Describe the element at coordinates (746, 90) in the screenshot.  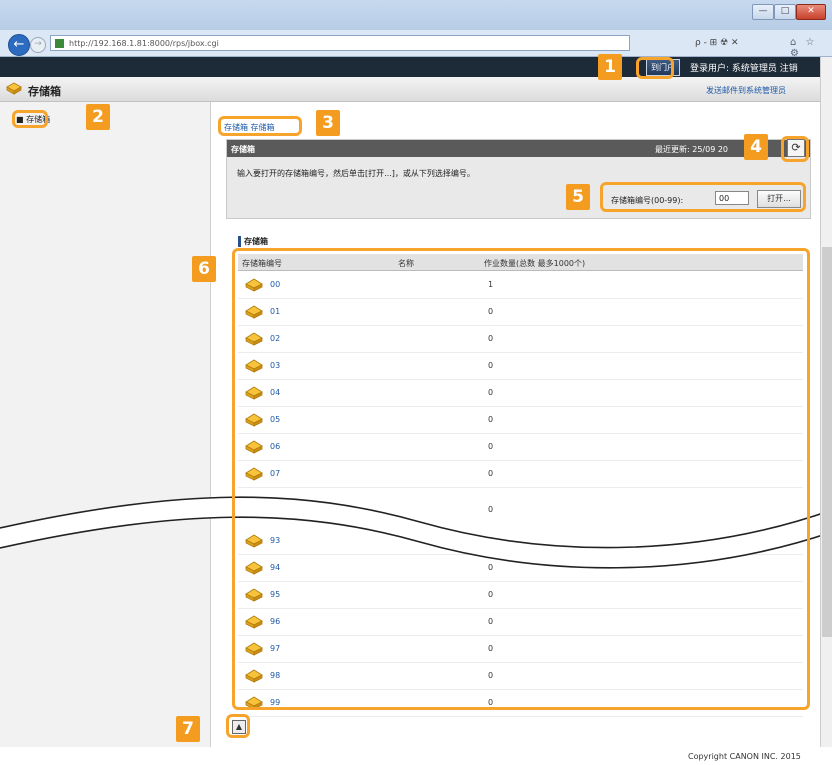
I see `send-admin-link: 发送邮件到系统管理员` at that location.